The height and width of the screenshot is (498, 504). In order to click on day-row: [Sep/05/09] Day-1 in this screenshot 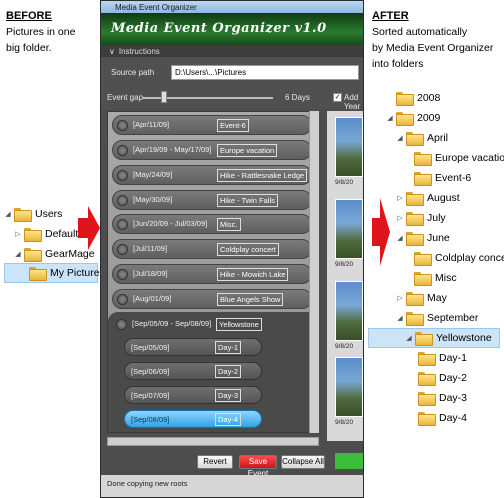, I will do `click(193, 347)`.